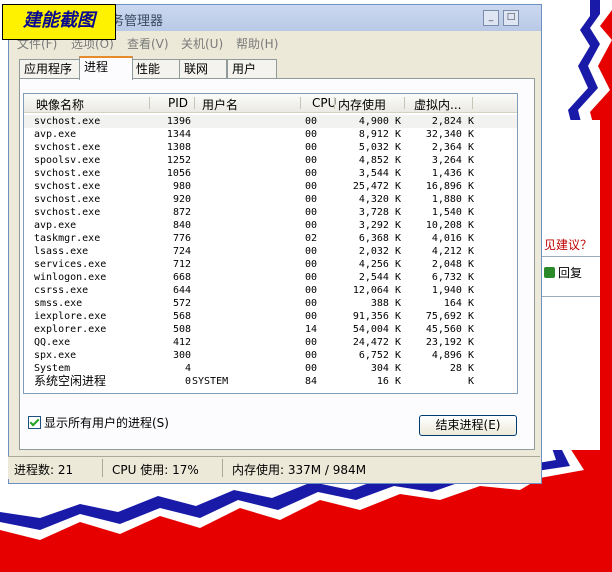 This screenshot has height=572, width=612. I want to click on divider, so click(570, 296).